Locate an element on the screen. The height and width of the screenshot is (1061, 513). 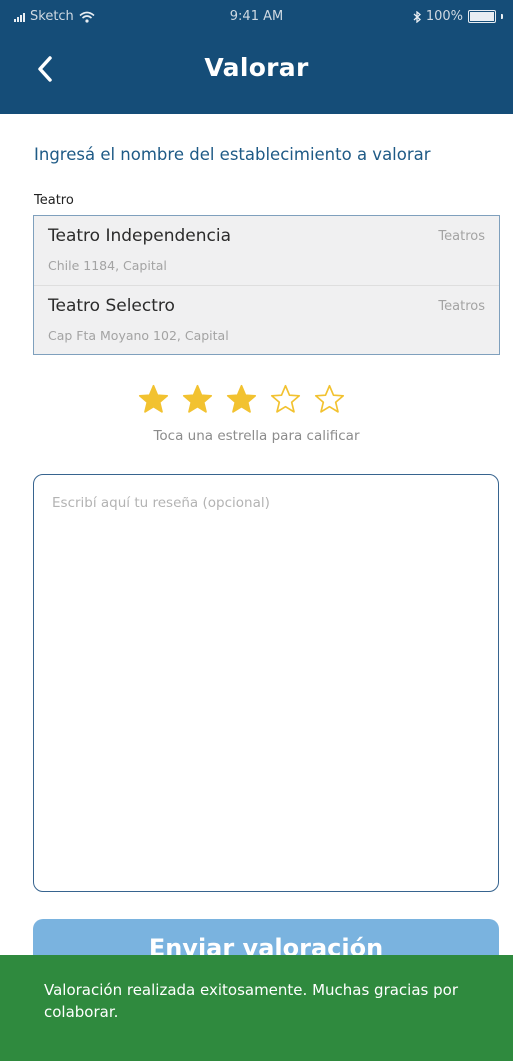
battery-icon is located at coordinates (482, 16).